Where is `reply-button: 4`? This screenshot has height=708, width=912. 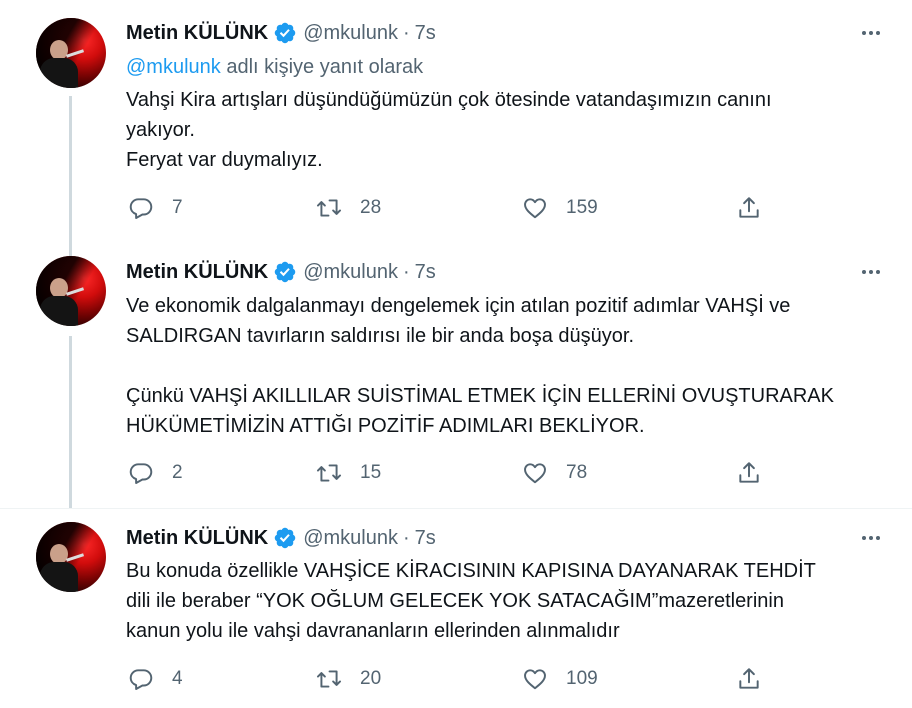 reply-button: 4 is located at coordinates (154, 679).